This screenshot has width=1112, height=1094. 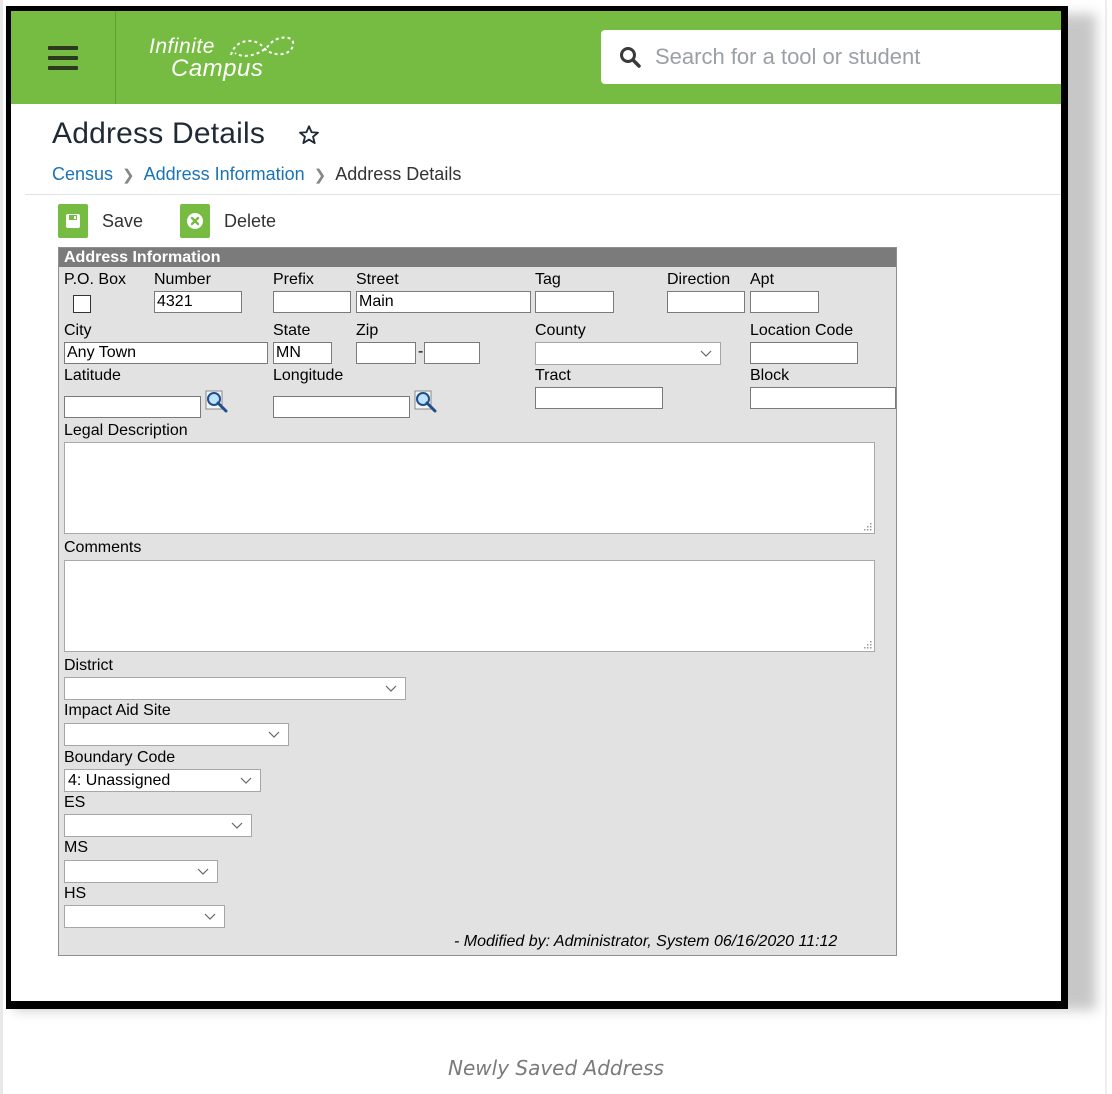 What do you see at coordinates (132, 407) in the screenshot?
I see `latitude-field` at bounding box center [132, 407].